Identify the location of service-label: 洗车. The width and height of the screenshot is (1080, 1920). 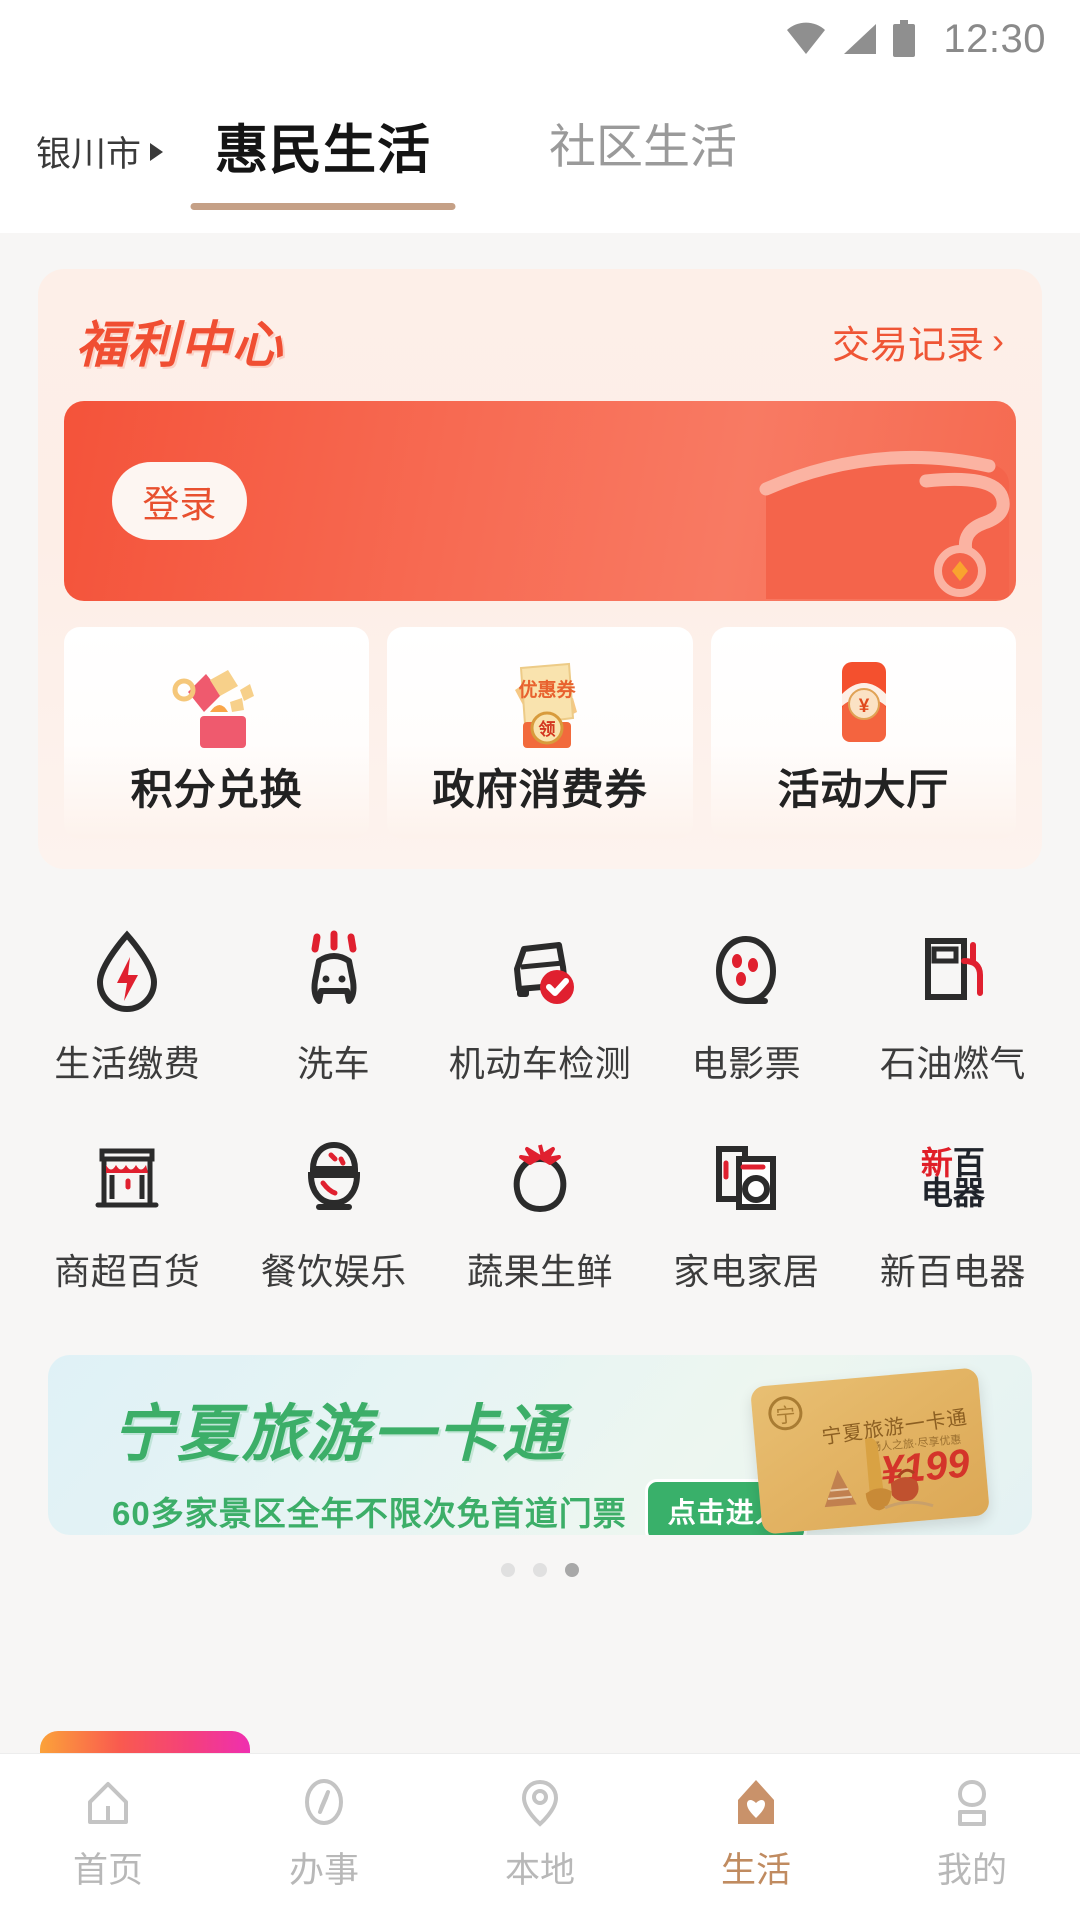
(334, 1063).